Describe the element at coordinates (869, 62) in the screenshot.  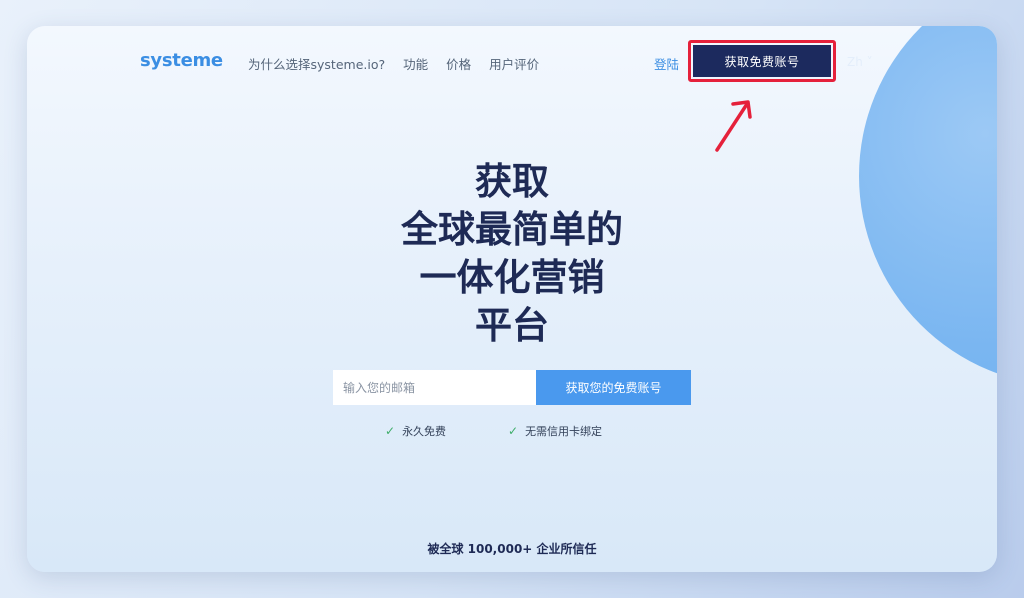
I see `chevron-down-icon: ˅` at that location.